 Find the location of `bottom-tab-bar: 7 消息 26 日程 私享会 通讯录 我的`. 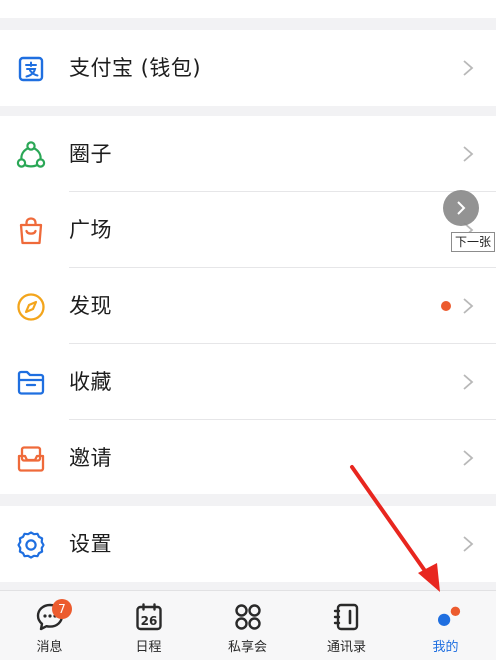

bottom-tab-bar: 7 消息 26 日程 私享会 通讯录 我的 is located at coordinates (248, 625).